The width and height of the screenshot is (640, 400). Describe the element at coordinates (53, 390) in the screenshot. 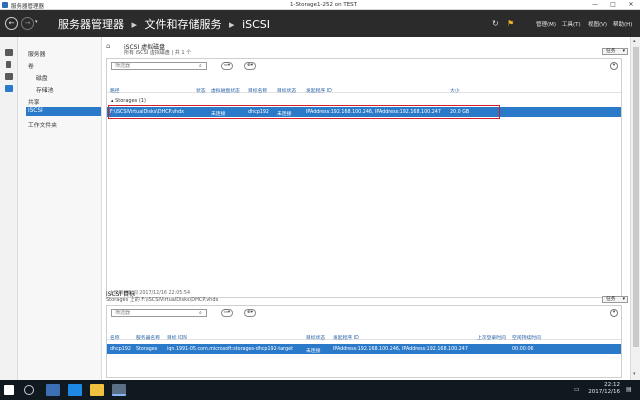

I see `task-view-icon` at that location.